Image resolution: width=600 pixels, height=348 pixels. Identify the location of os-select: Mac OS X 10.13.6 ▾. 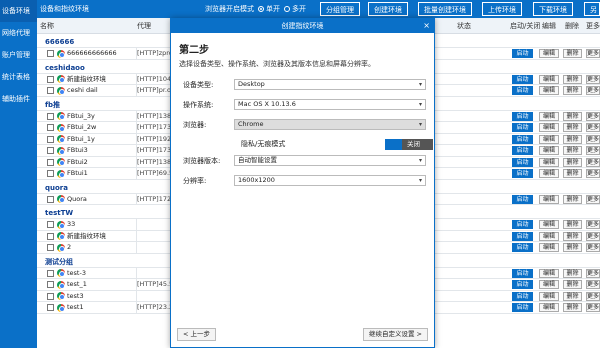
(330, 104).